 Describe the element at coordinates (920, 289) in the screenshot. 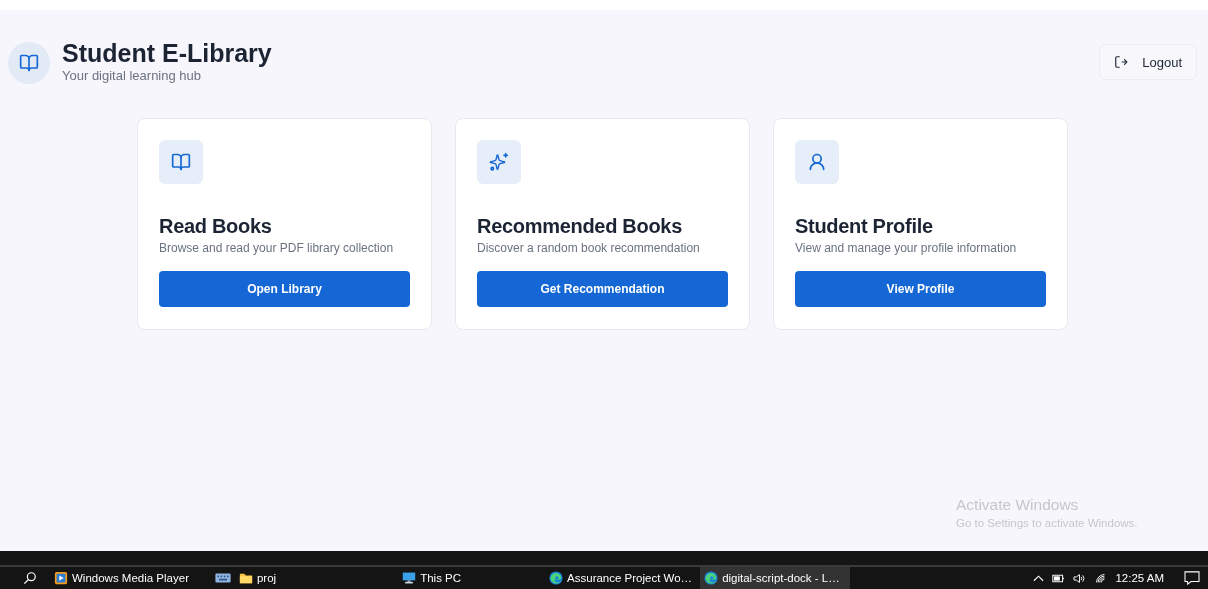

I see `action-button: View Profile` at that location.